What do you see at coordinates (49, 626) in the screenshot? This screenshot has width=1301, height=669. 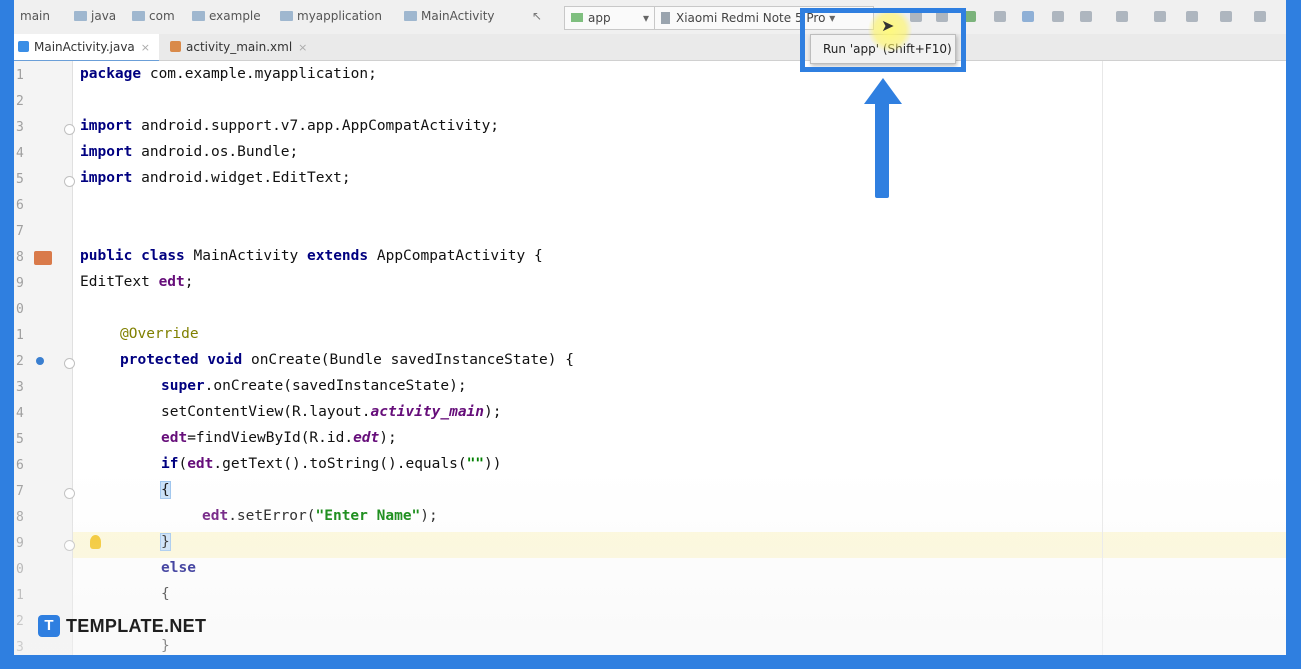 I see `template-logo-icon: T` at bounding box center [49, 626].